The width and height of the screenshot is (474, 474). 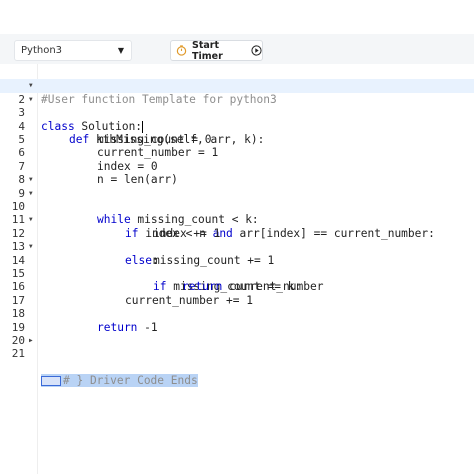 I want to click on editor-toolbar: Python3 ▼ Start Timer, so click(x=237, y=49).